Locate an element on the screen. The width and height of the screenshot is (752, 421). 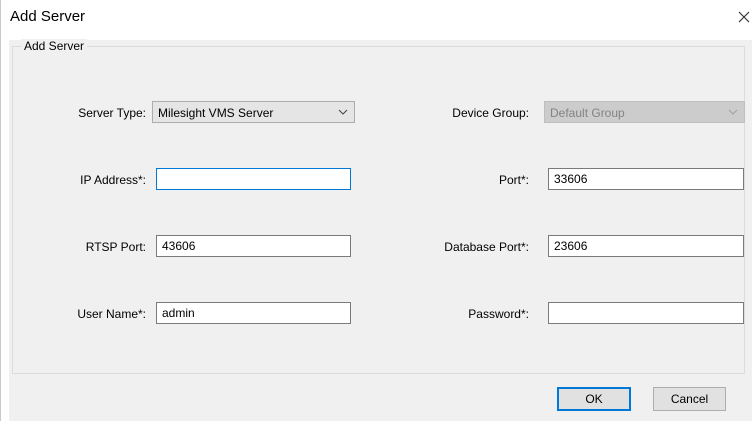
ok-button: OK is located at coordinates (594, 399).